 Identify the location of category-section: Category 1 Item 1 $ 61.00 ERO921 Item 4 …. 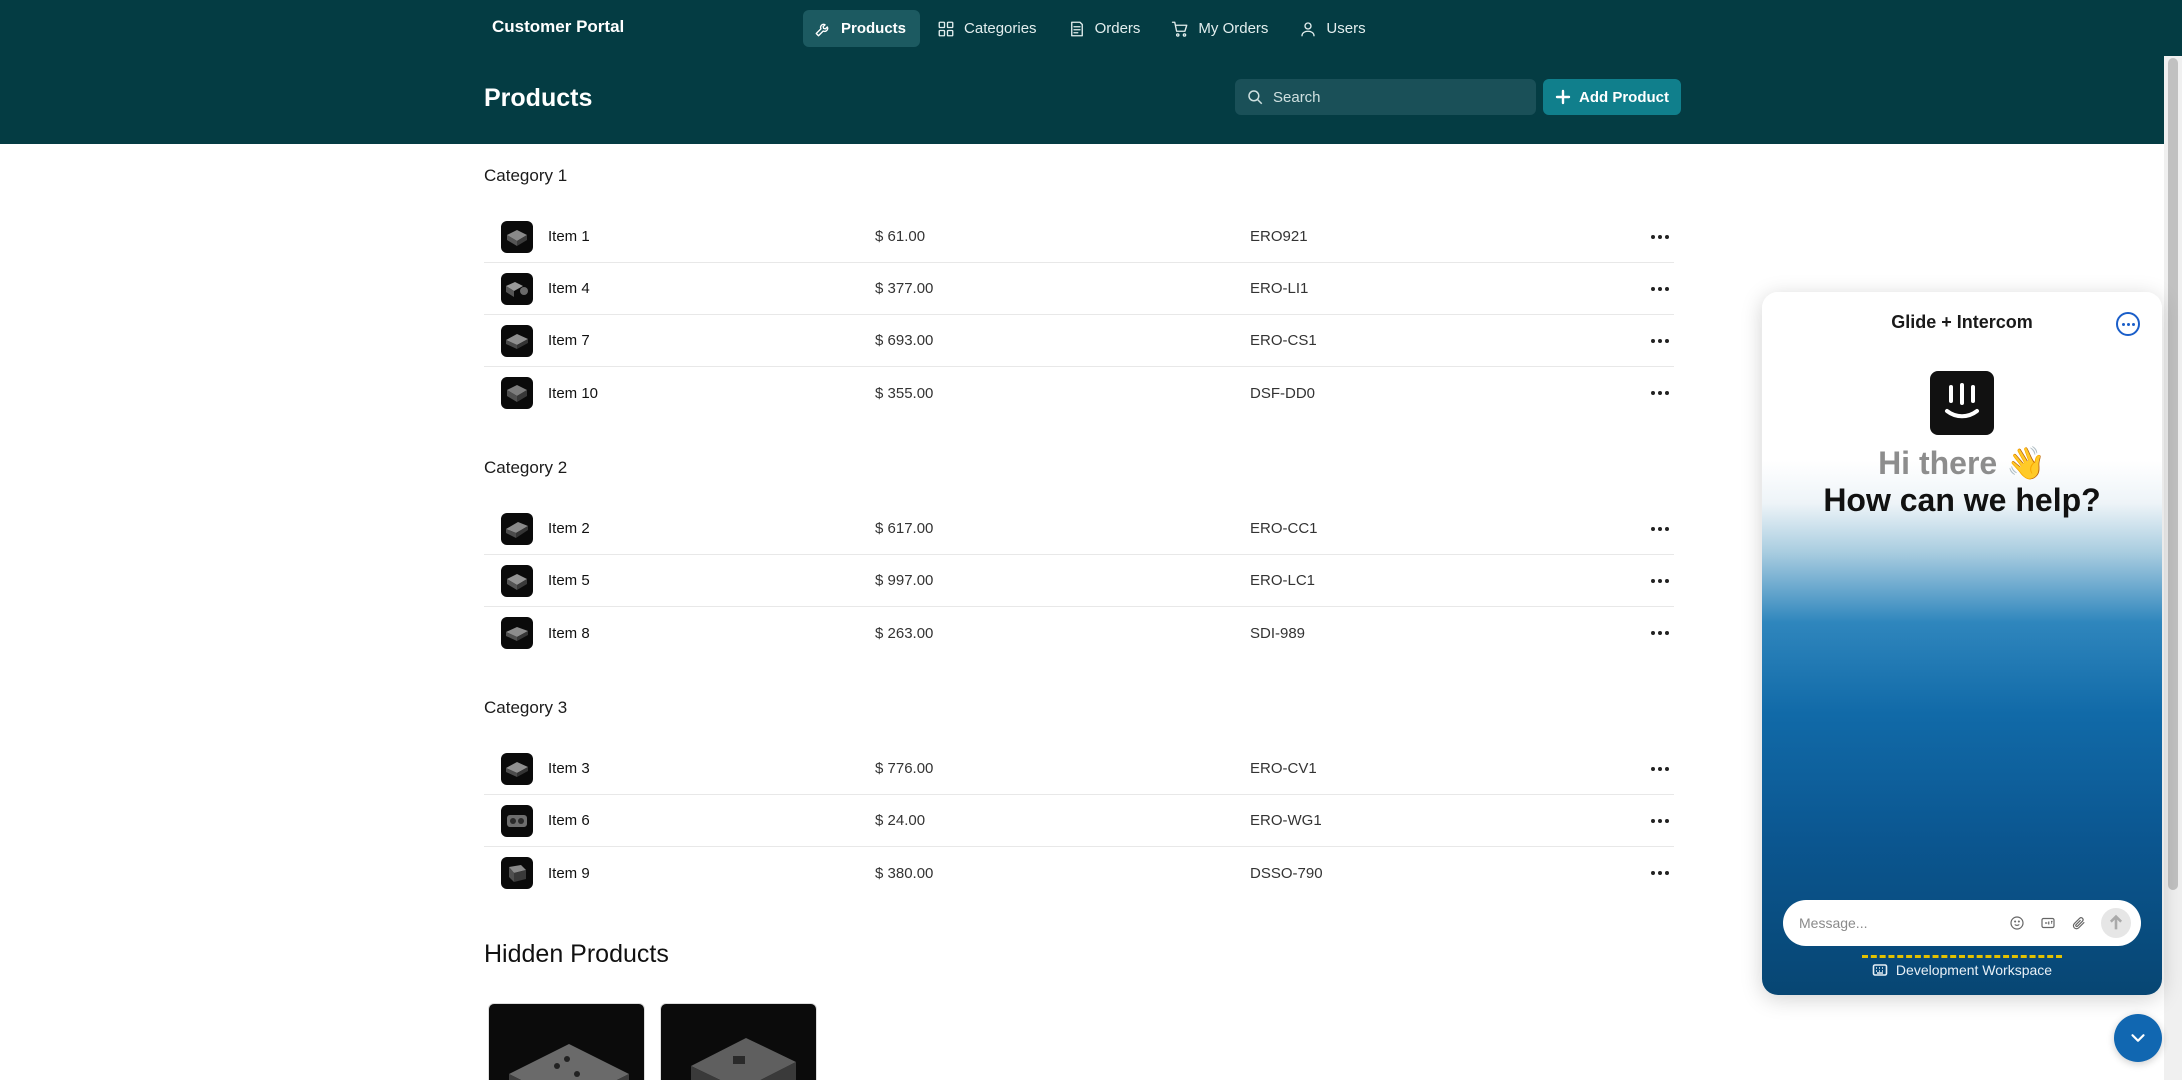
(1079, 289).